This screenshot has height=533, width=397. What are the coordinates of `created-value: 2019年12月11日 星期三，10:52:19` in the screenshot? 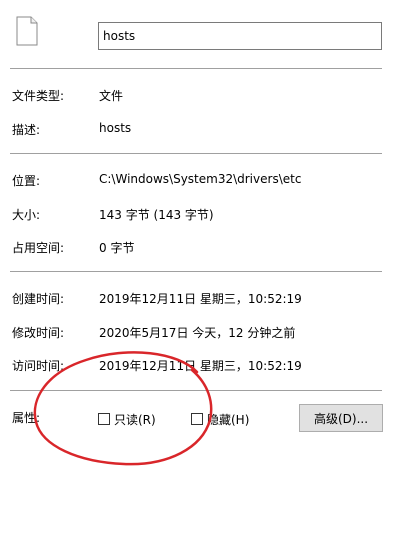 It's located at (200, 299).